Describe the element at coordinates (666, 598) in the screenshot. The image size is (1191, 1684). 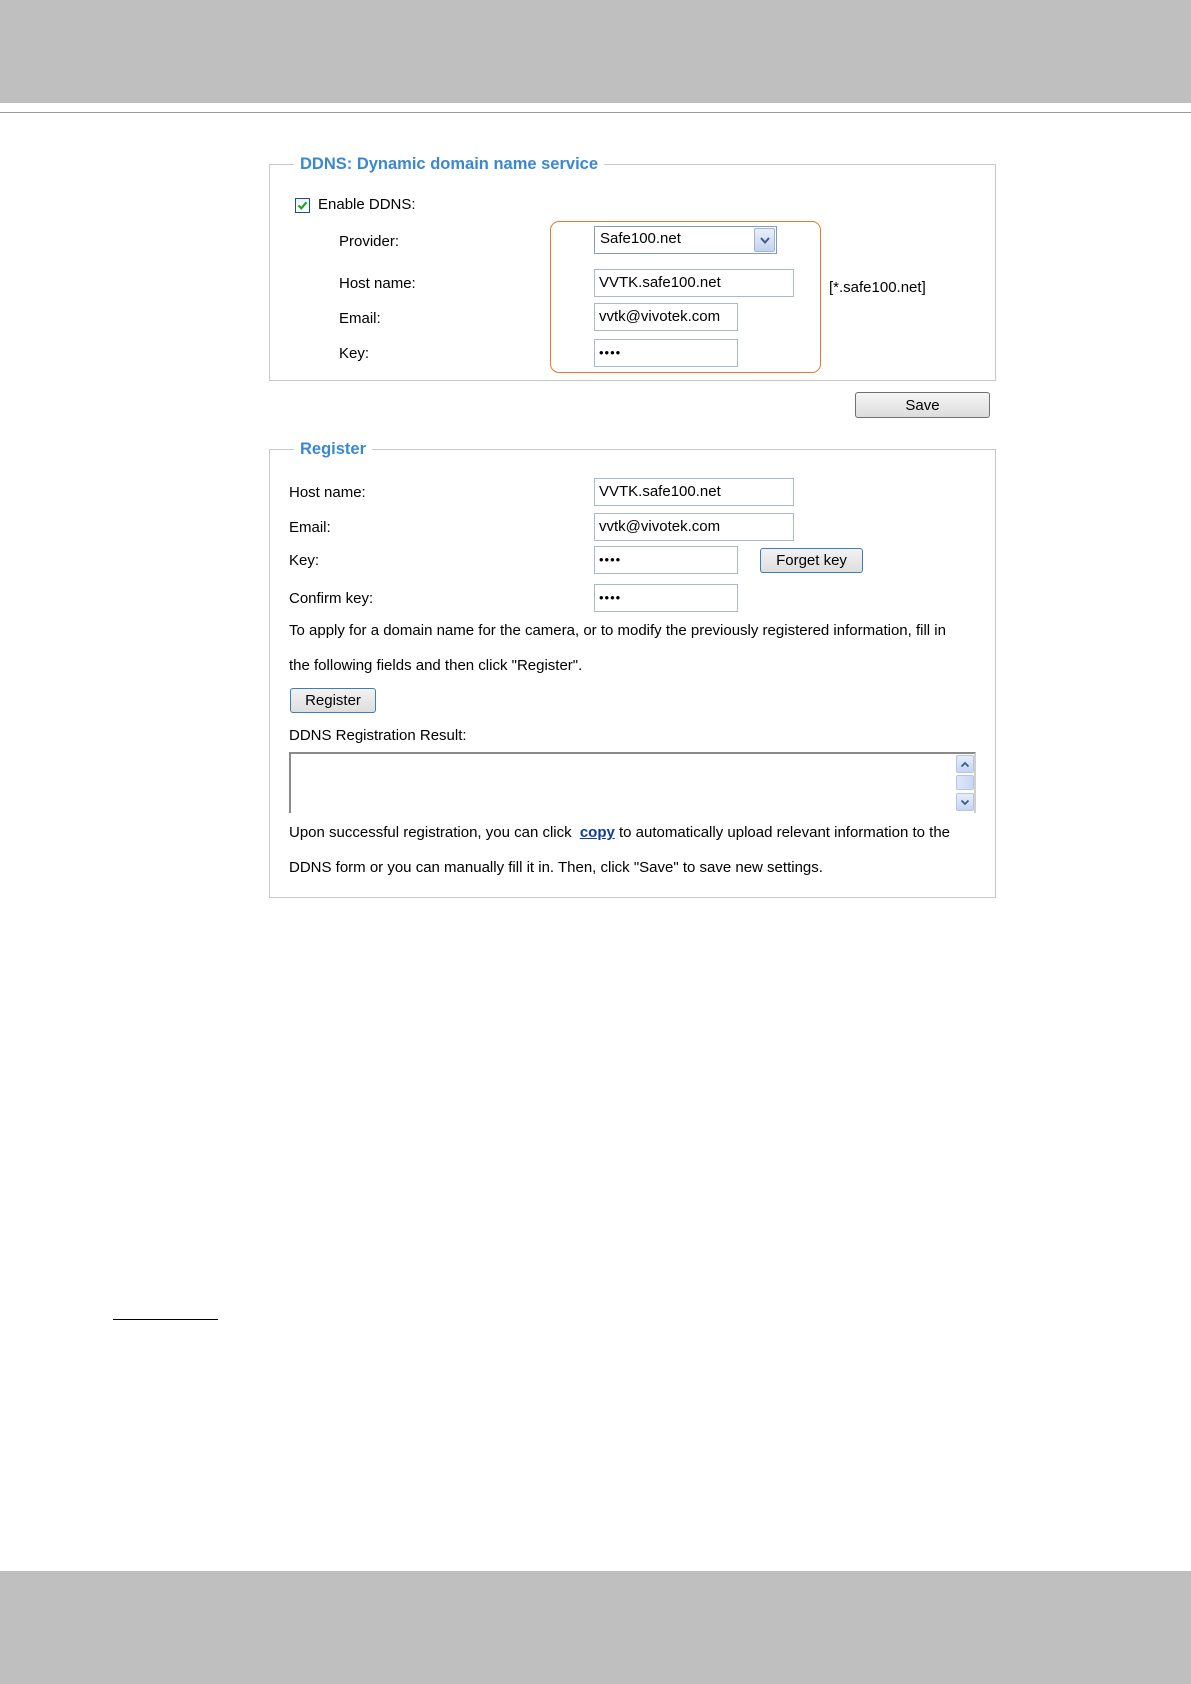
I see `confirm-key-field: ••••` at that location.